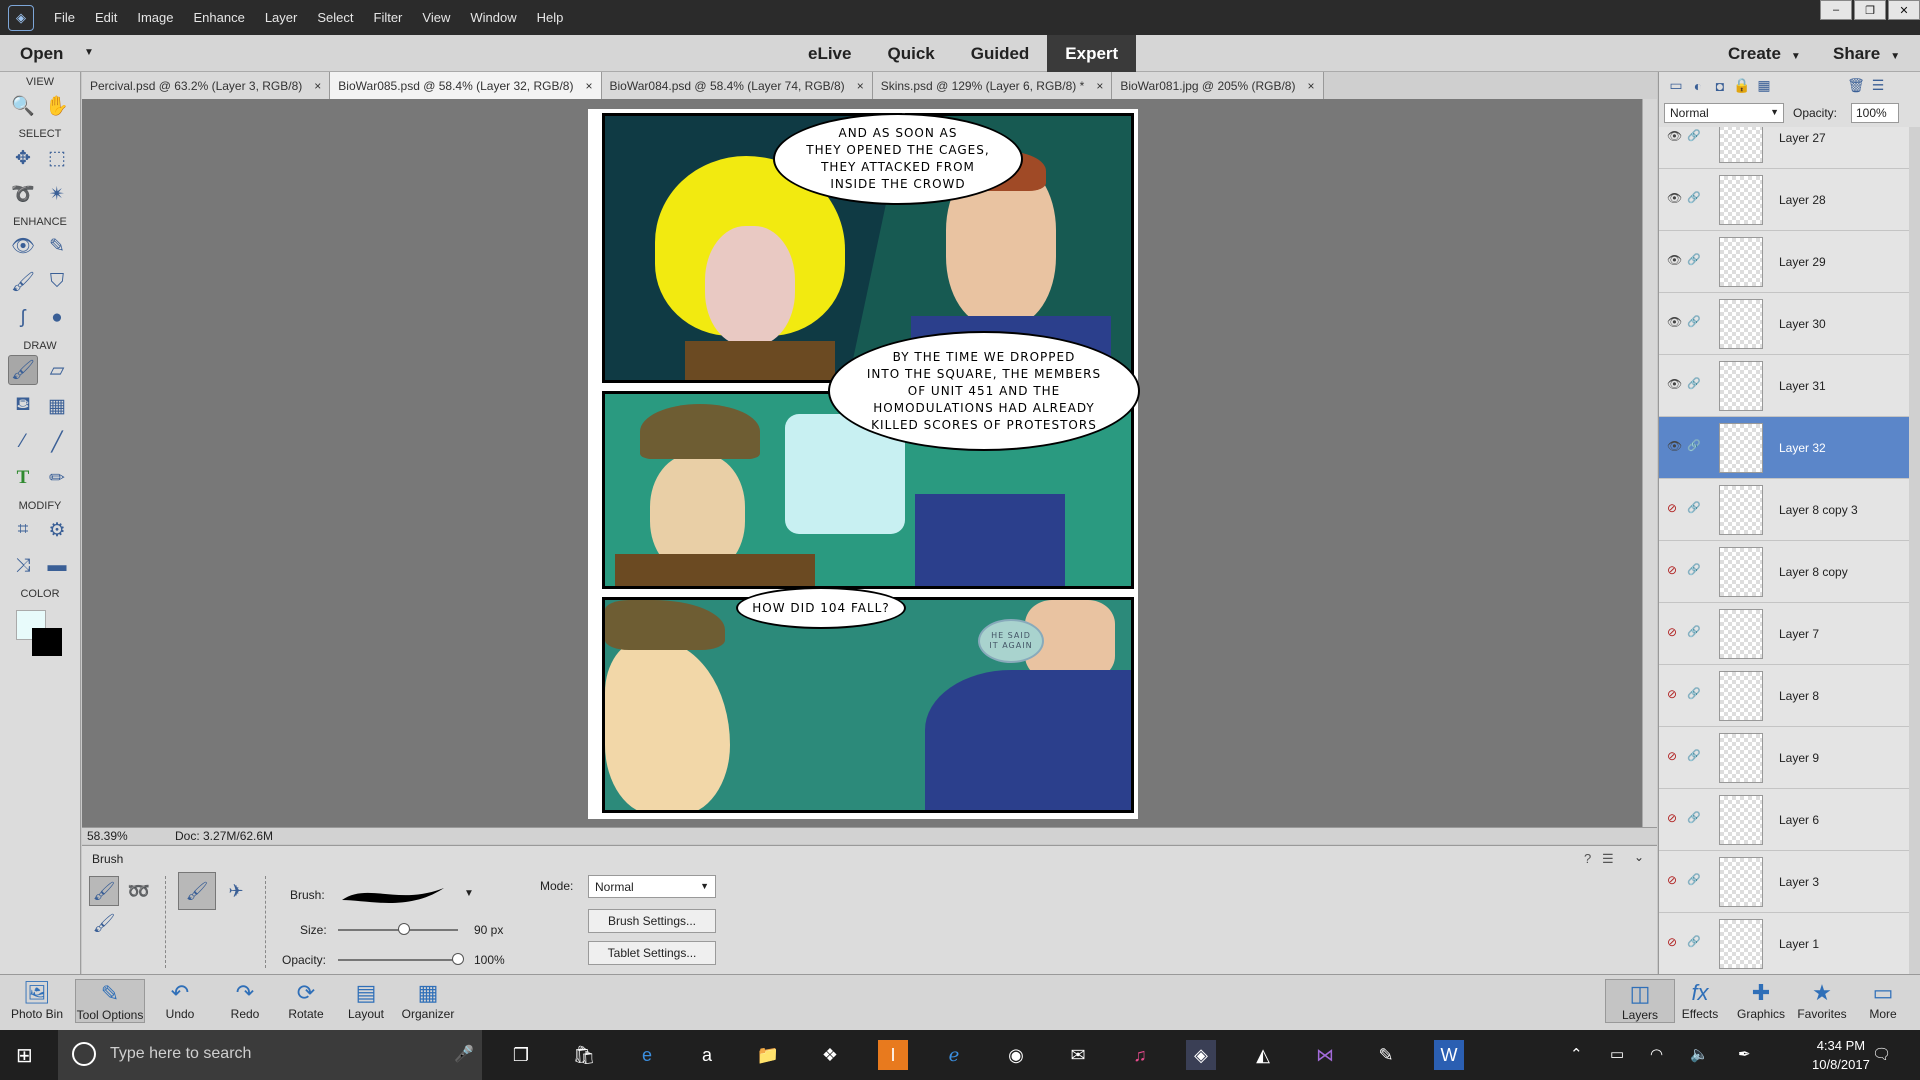 Image resolution: width=1920 pixels, height=1080 pixels. I want to click on brush-tool-icon: 🖌, so click(23, 370).